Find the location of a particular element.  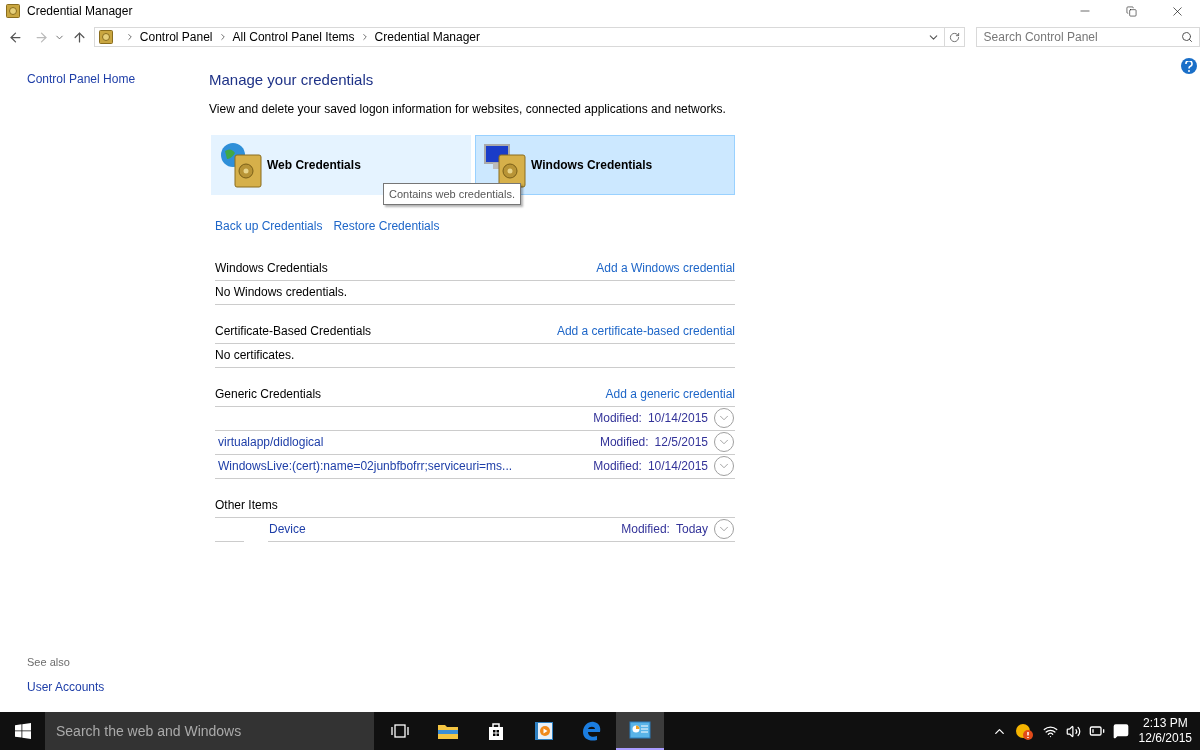

action-link: Restore Credentials is located at coordinates (386, 225).